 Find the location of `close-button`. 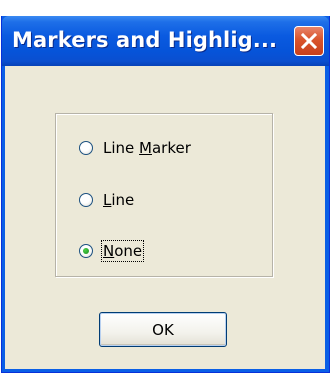

close-button is located at coordinates (309, 41).